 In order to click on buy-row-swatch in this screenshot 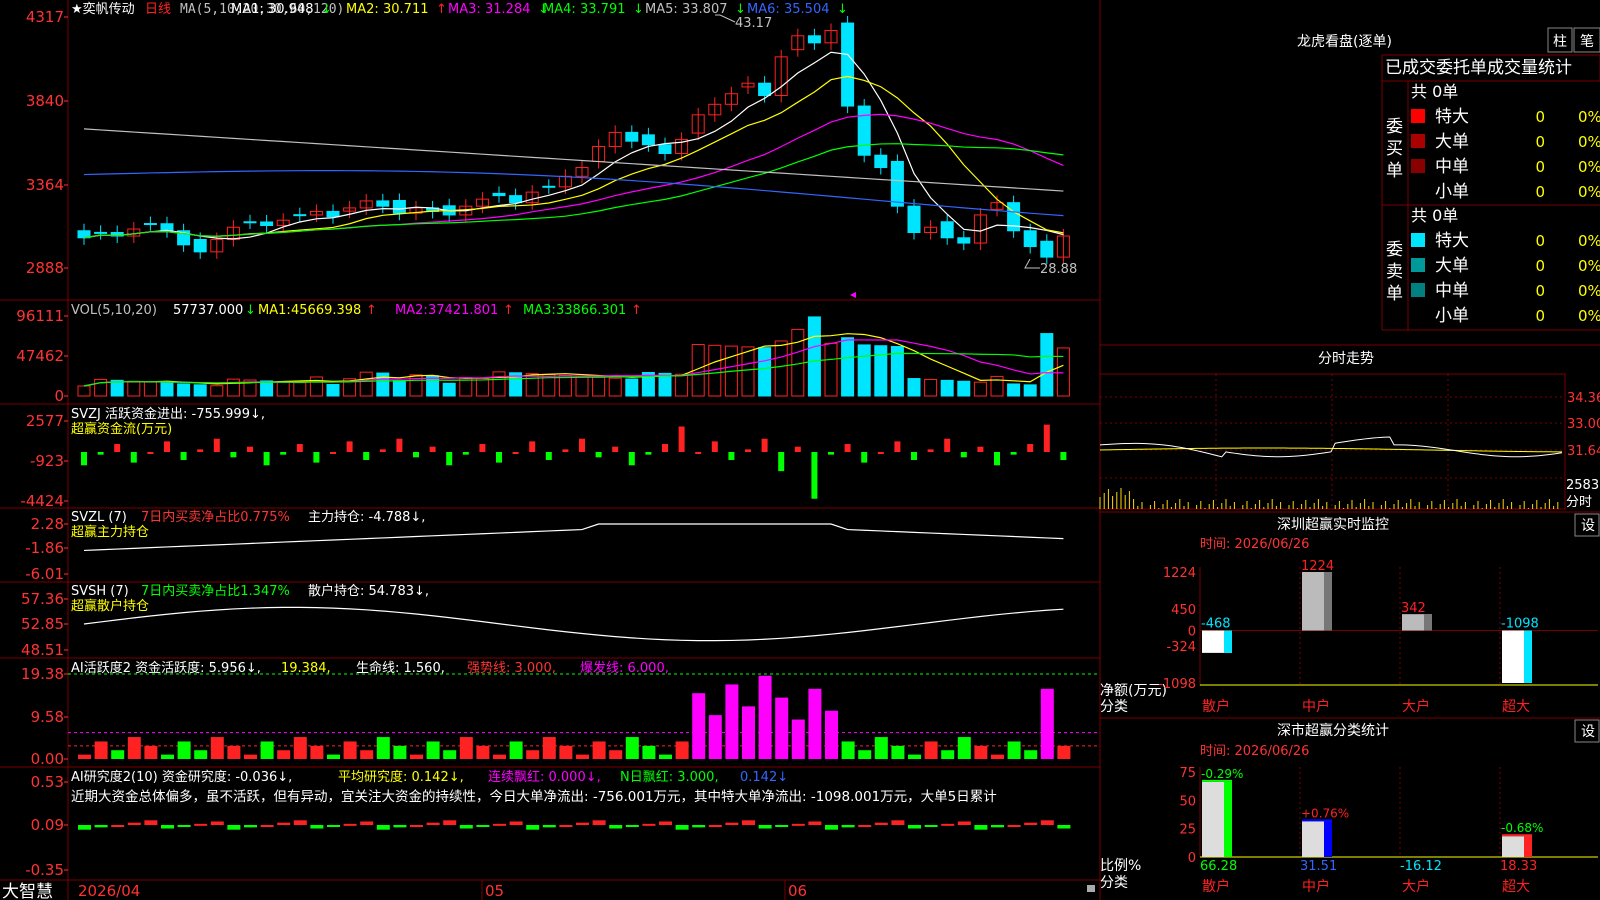, I will do `click(1418, 141)`.